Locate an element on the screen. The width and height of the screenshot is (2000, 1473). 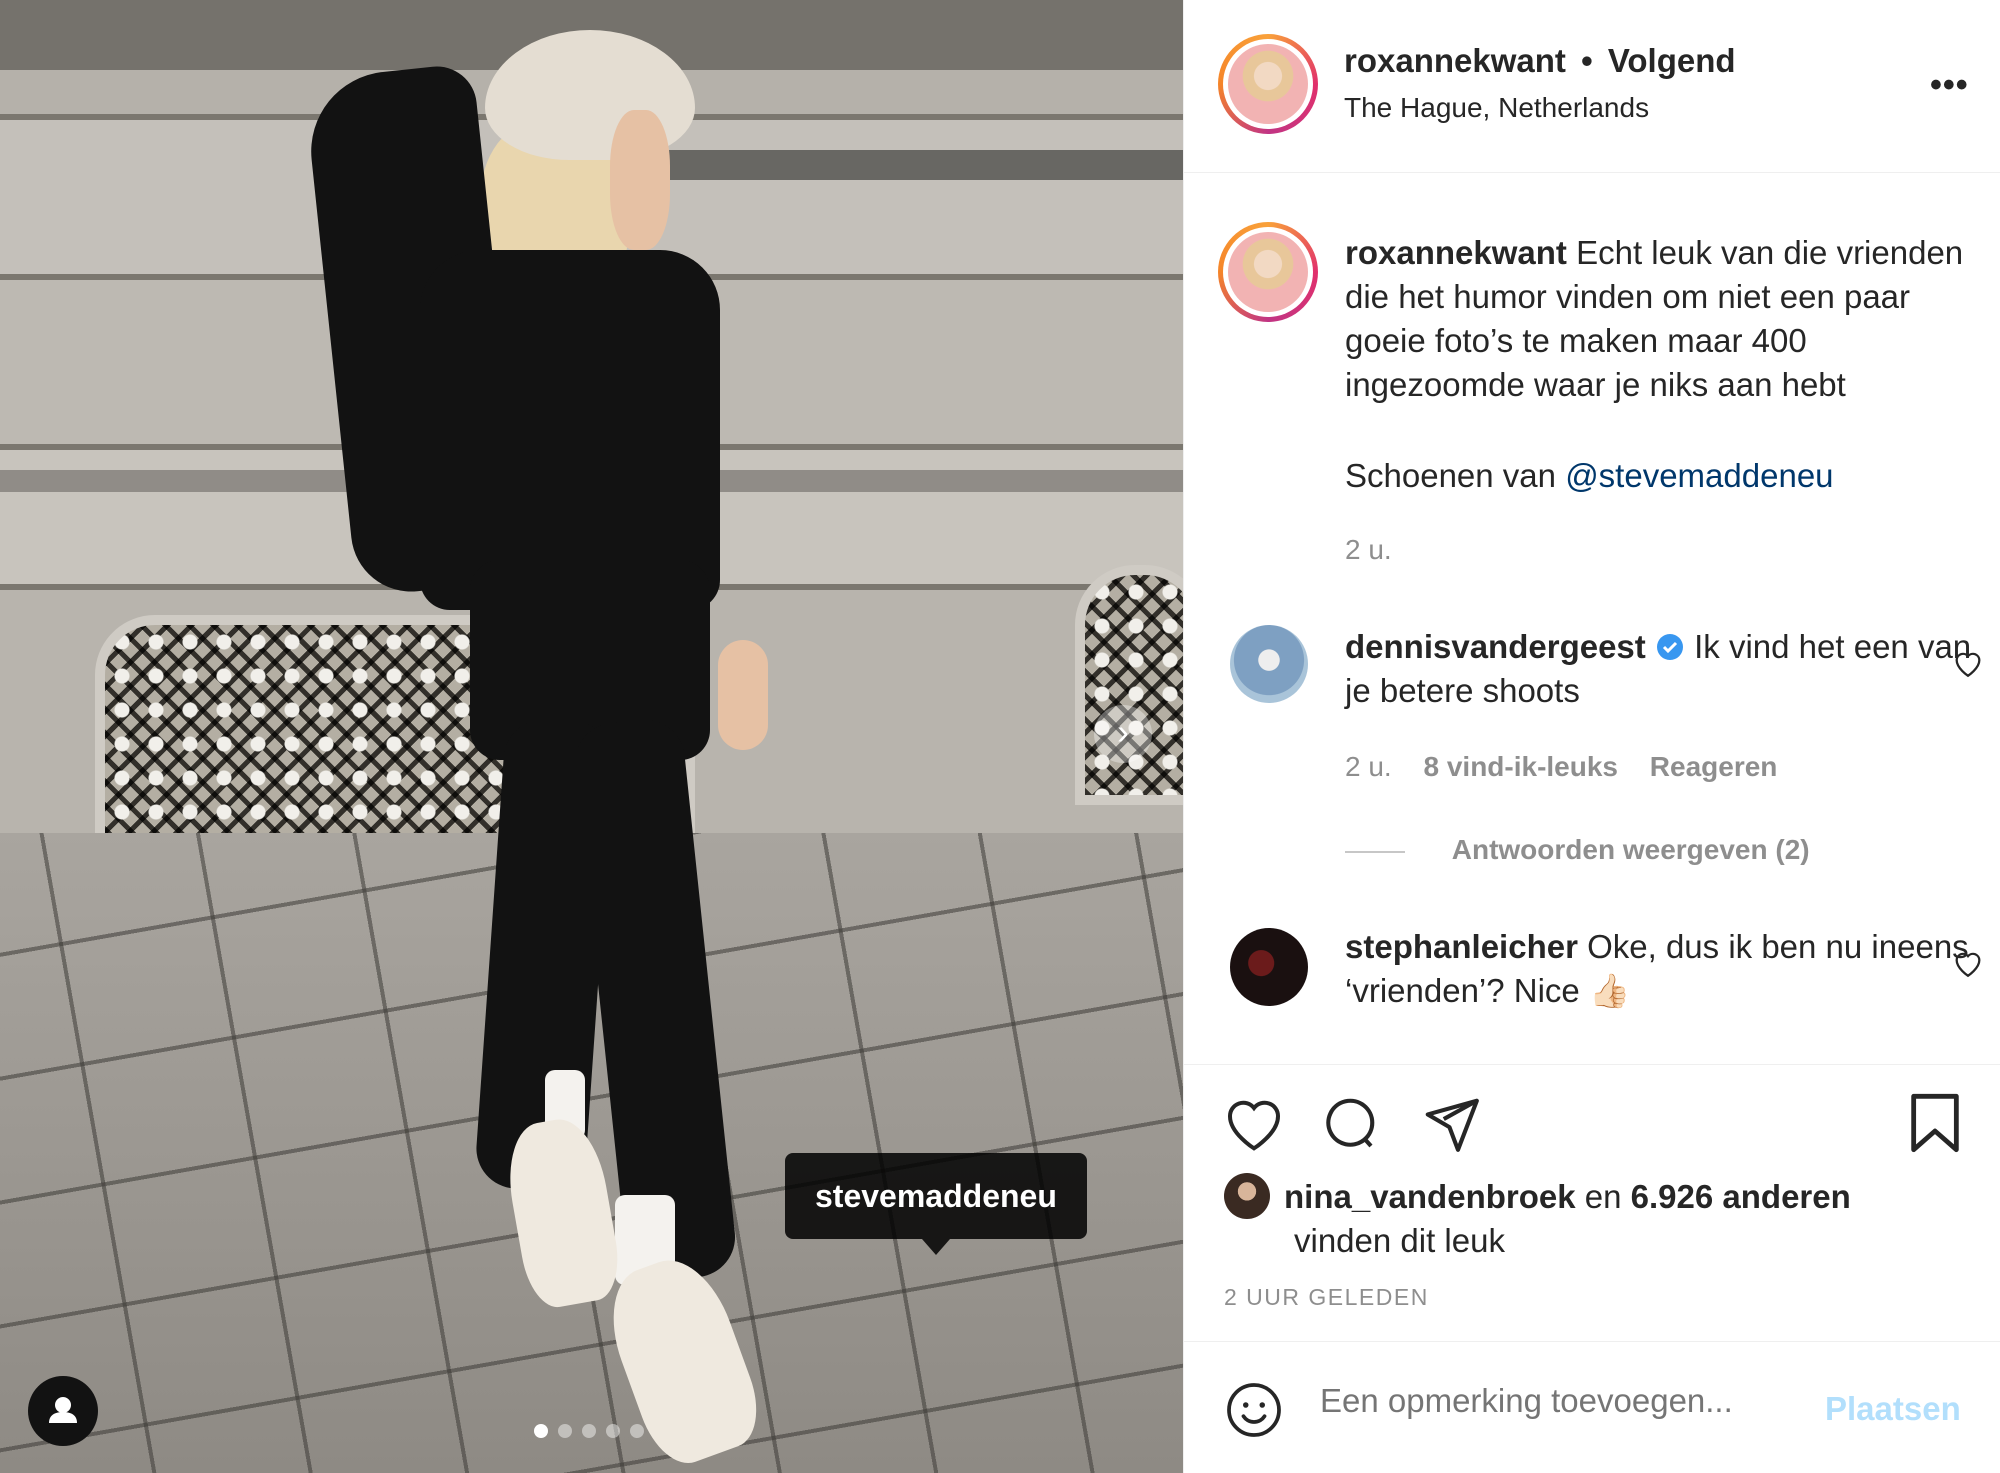
carousel-dots is located at coordinates (589, 1431).